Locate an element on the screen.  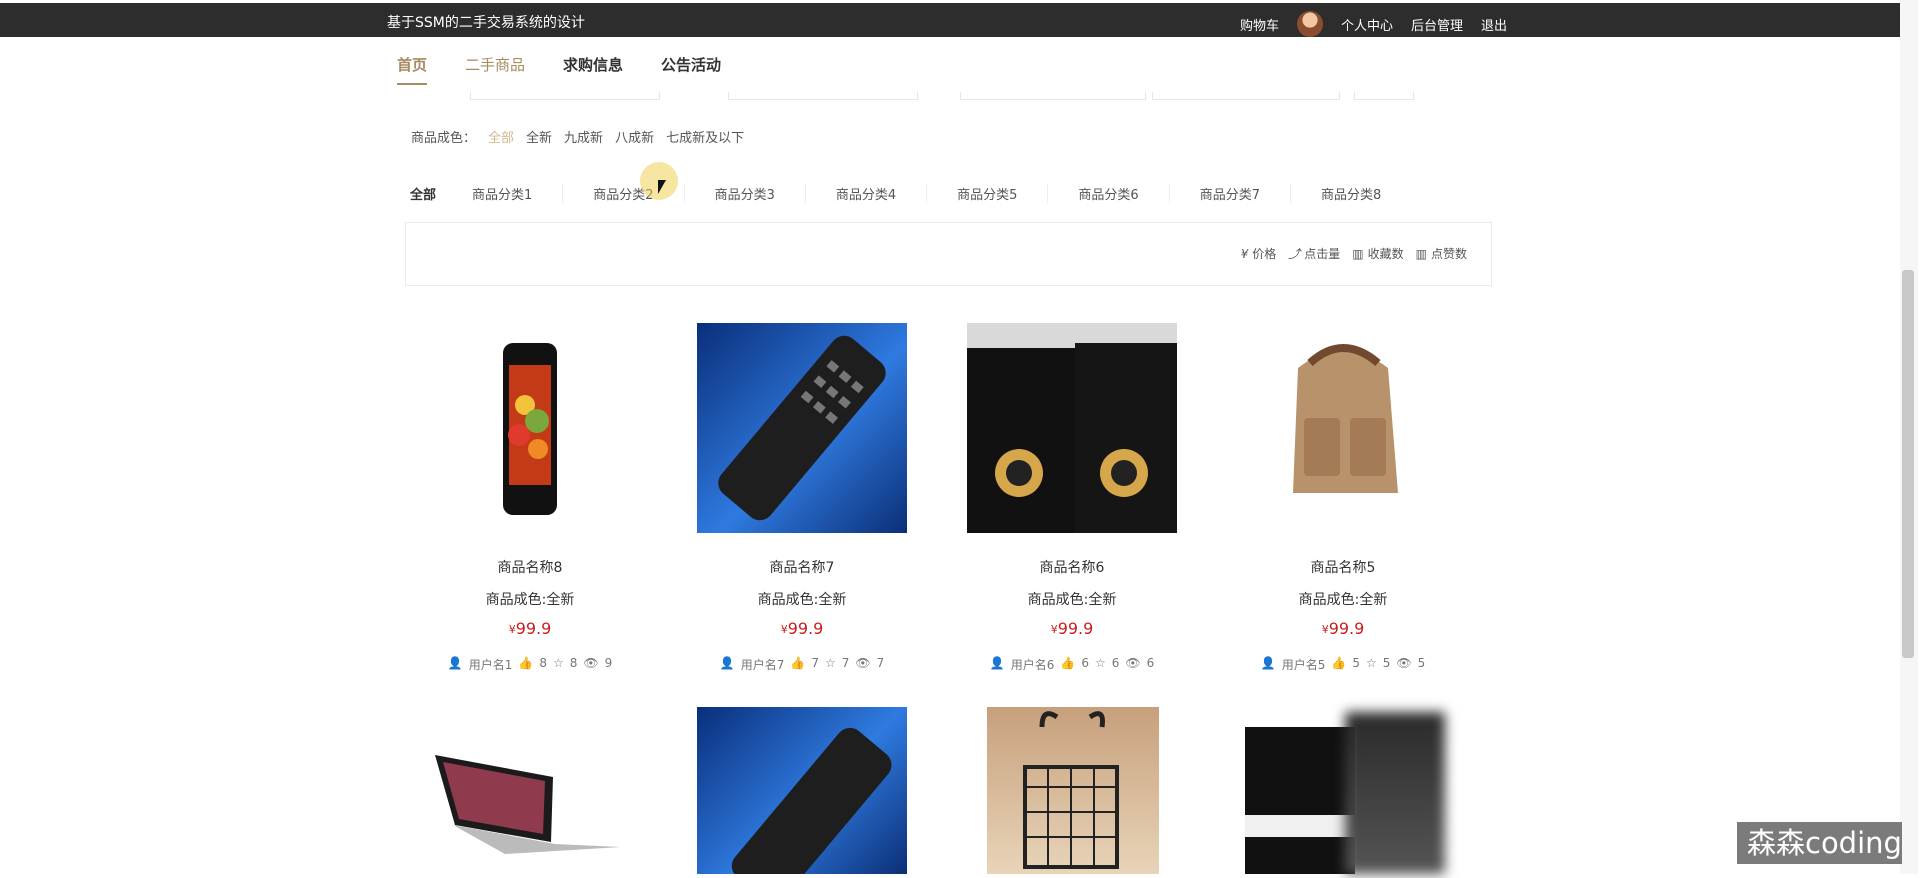
condition-filter: 商品成色： 全部 全新 九成新 八成新 七成新及以下 is located at coordinates (577, 136).